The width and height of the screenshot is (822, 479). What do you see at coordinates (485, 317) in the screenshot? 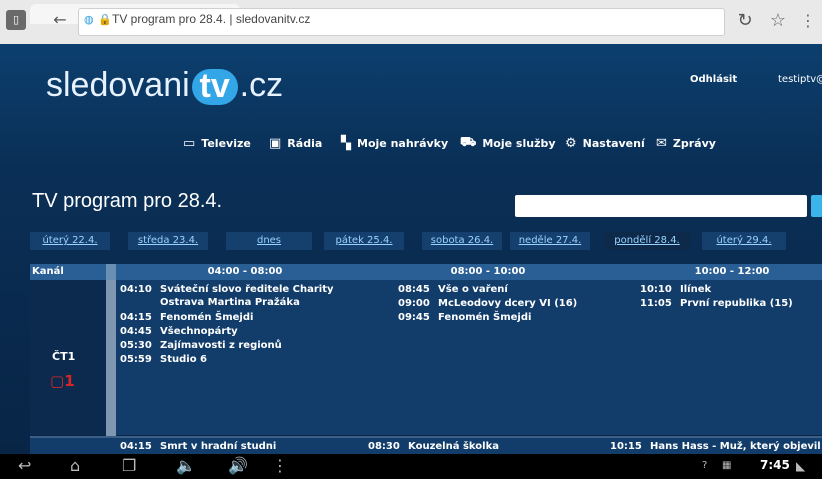
I see `program-title: Fenomén Šmejdi` at bounding box center [485, 317].